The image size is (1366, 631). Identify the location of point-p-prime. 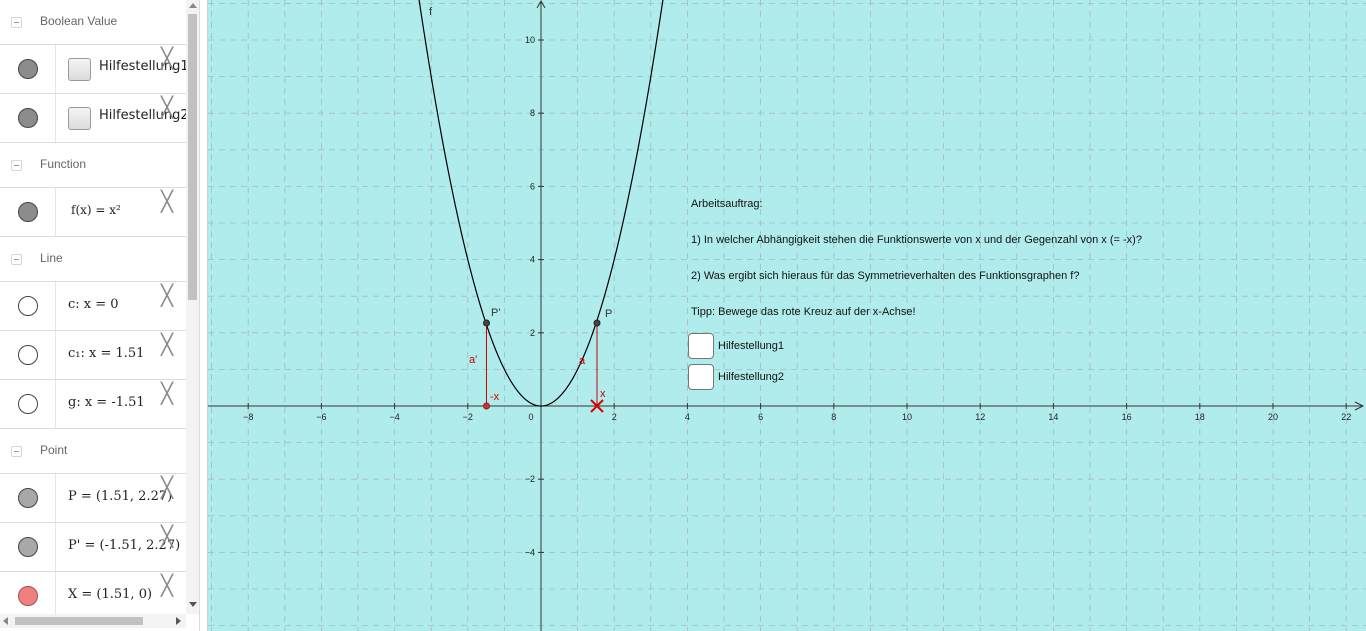
(486, 323).